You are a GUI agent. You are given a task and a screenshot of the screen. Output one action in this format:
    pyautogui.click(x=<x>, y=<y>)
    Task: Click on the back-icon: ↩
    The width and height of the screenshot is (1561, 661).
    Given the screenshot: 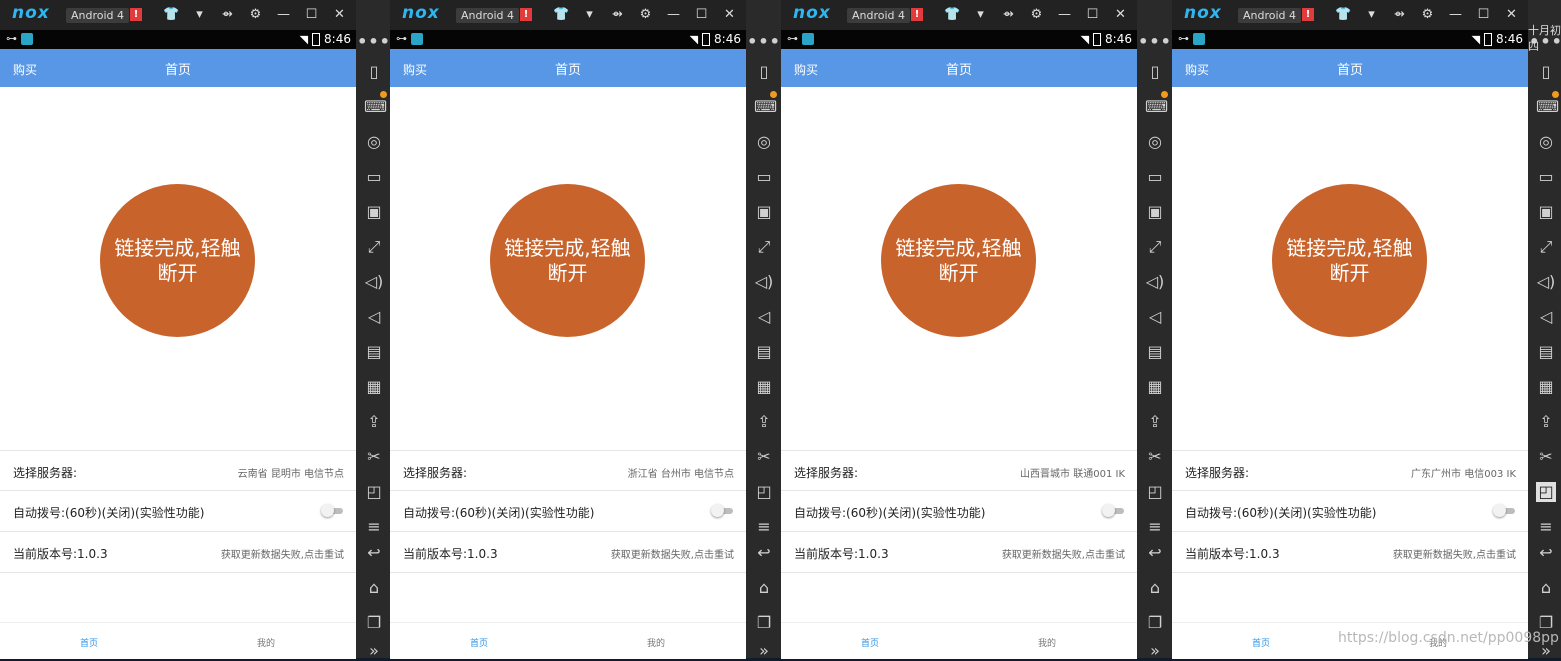 What is the action you would take?
    pyautogui.click(x=374, y=553)
    